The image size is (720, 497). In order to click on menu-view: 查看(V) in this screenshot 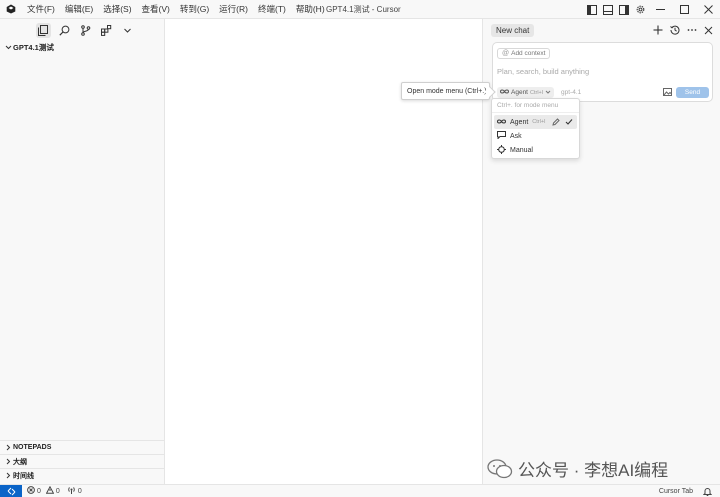, I will do `click(156, 9)`.